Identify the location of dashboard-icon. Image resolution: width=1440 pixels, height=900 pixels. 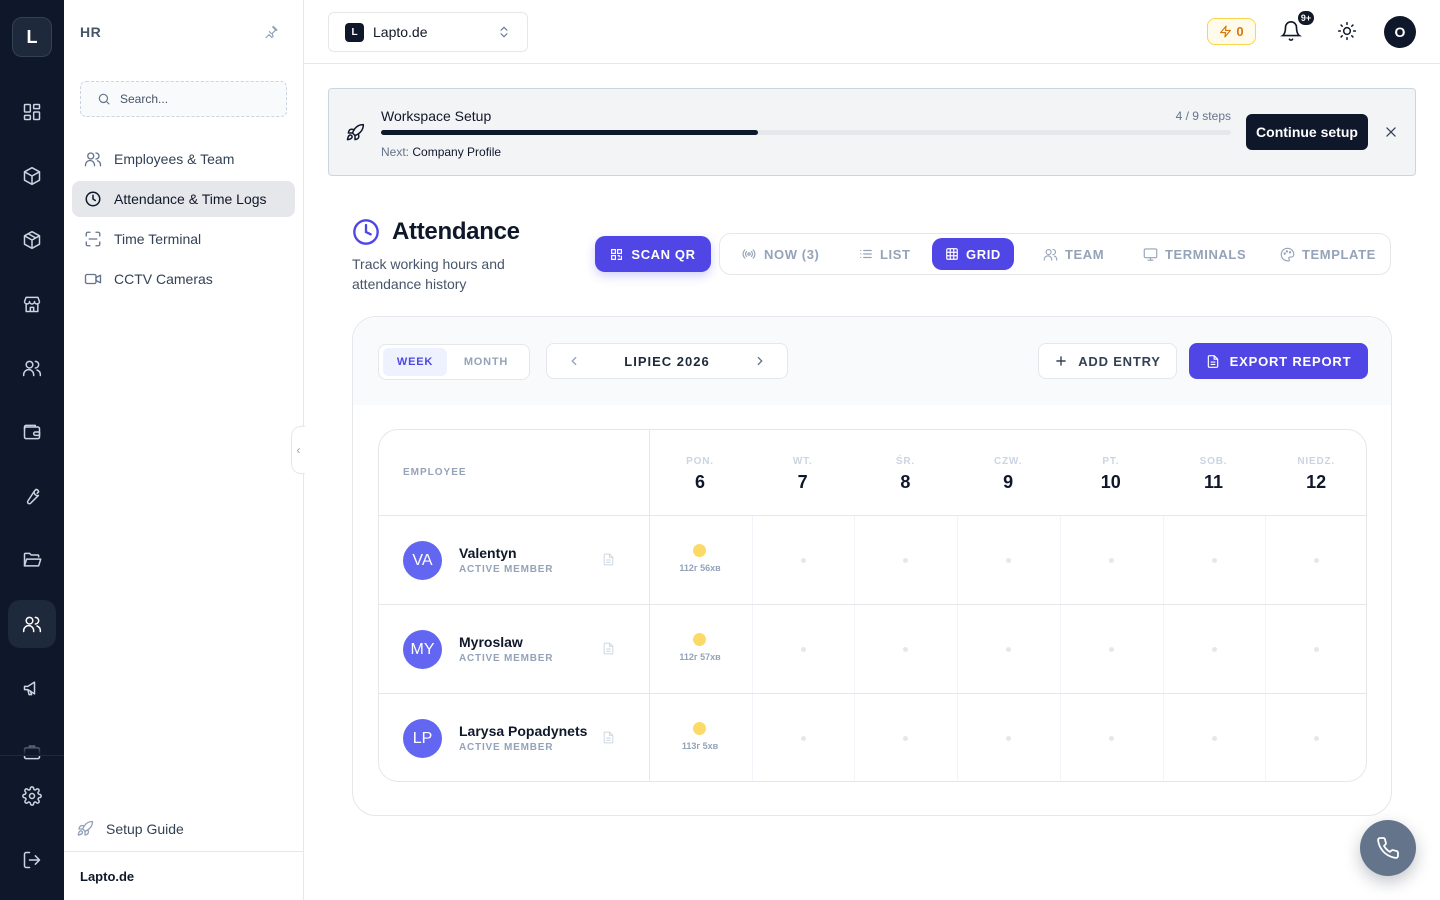
(32, 112).